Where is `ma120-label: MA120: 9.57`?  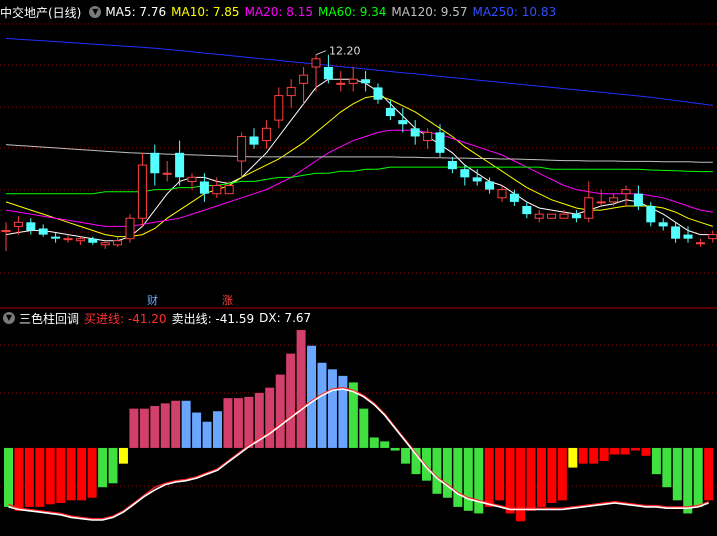
ma120-label: MA120: 9.57 is located at coordinates (429, 12).